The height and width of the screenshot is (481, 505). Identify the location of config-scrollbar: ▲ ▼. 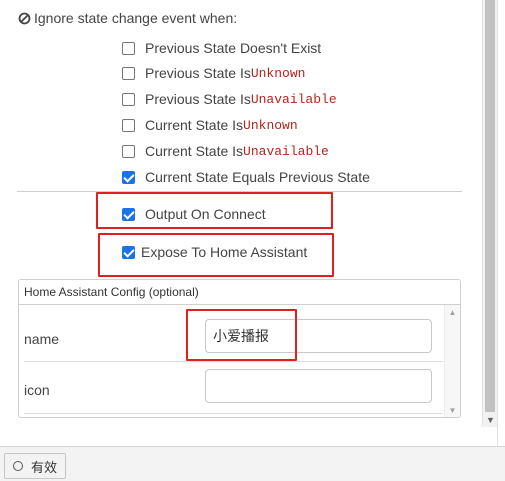
(452, 361).